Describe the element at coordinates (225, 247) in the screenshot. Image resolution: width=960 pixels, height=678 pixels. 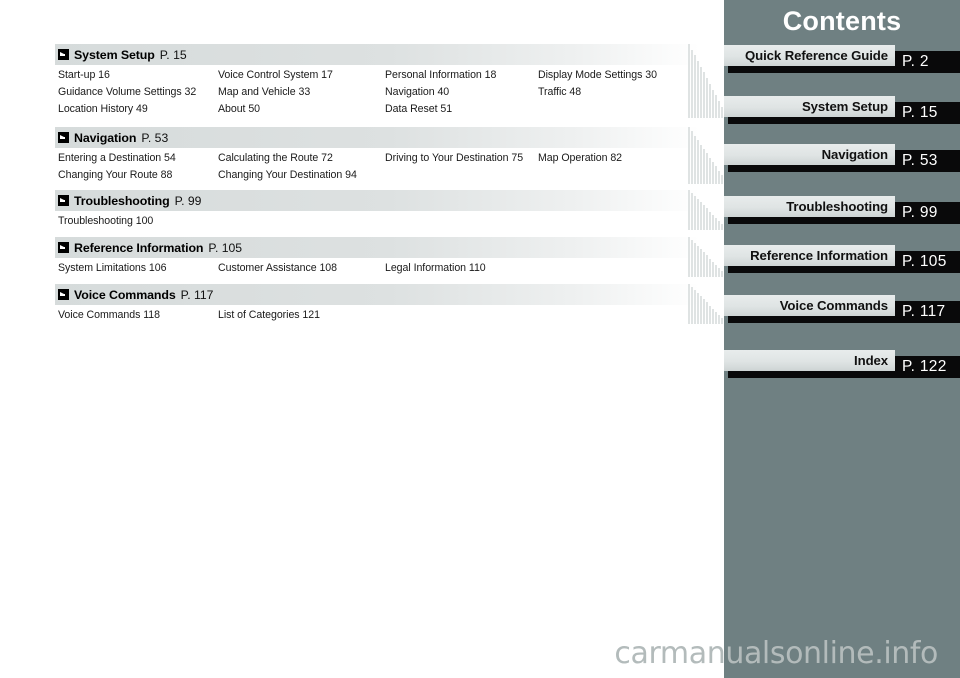
I see `toc-section-page: P. 105` at that location.